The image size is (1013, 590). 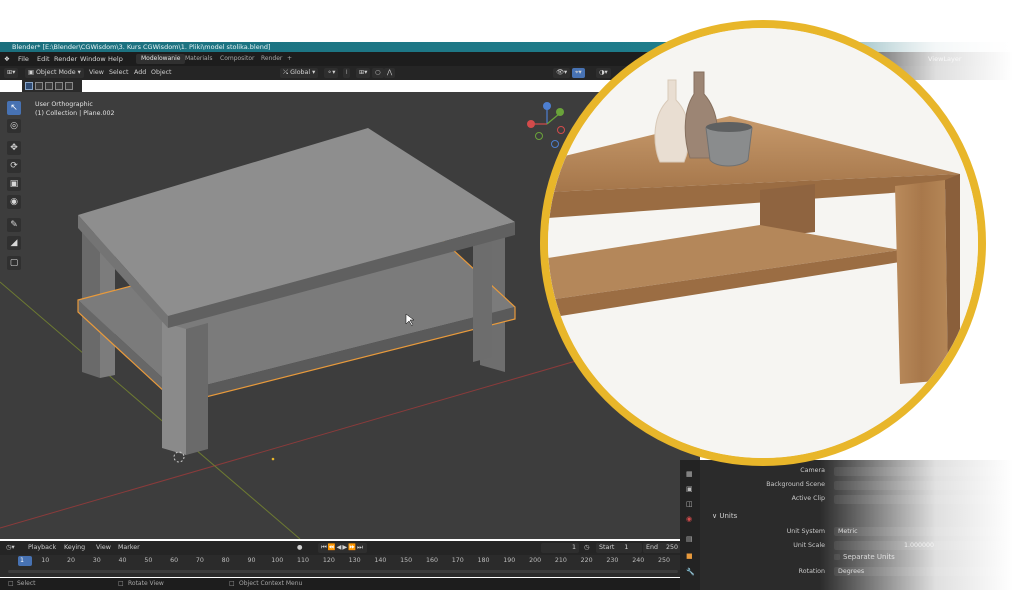 What do you see at coordinates (146, 583) in the screenshot?
I see `status-rotate: Rotate View` at bounding box center [146, 583].